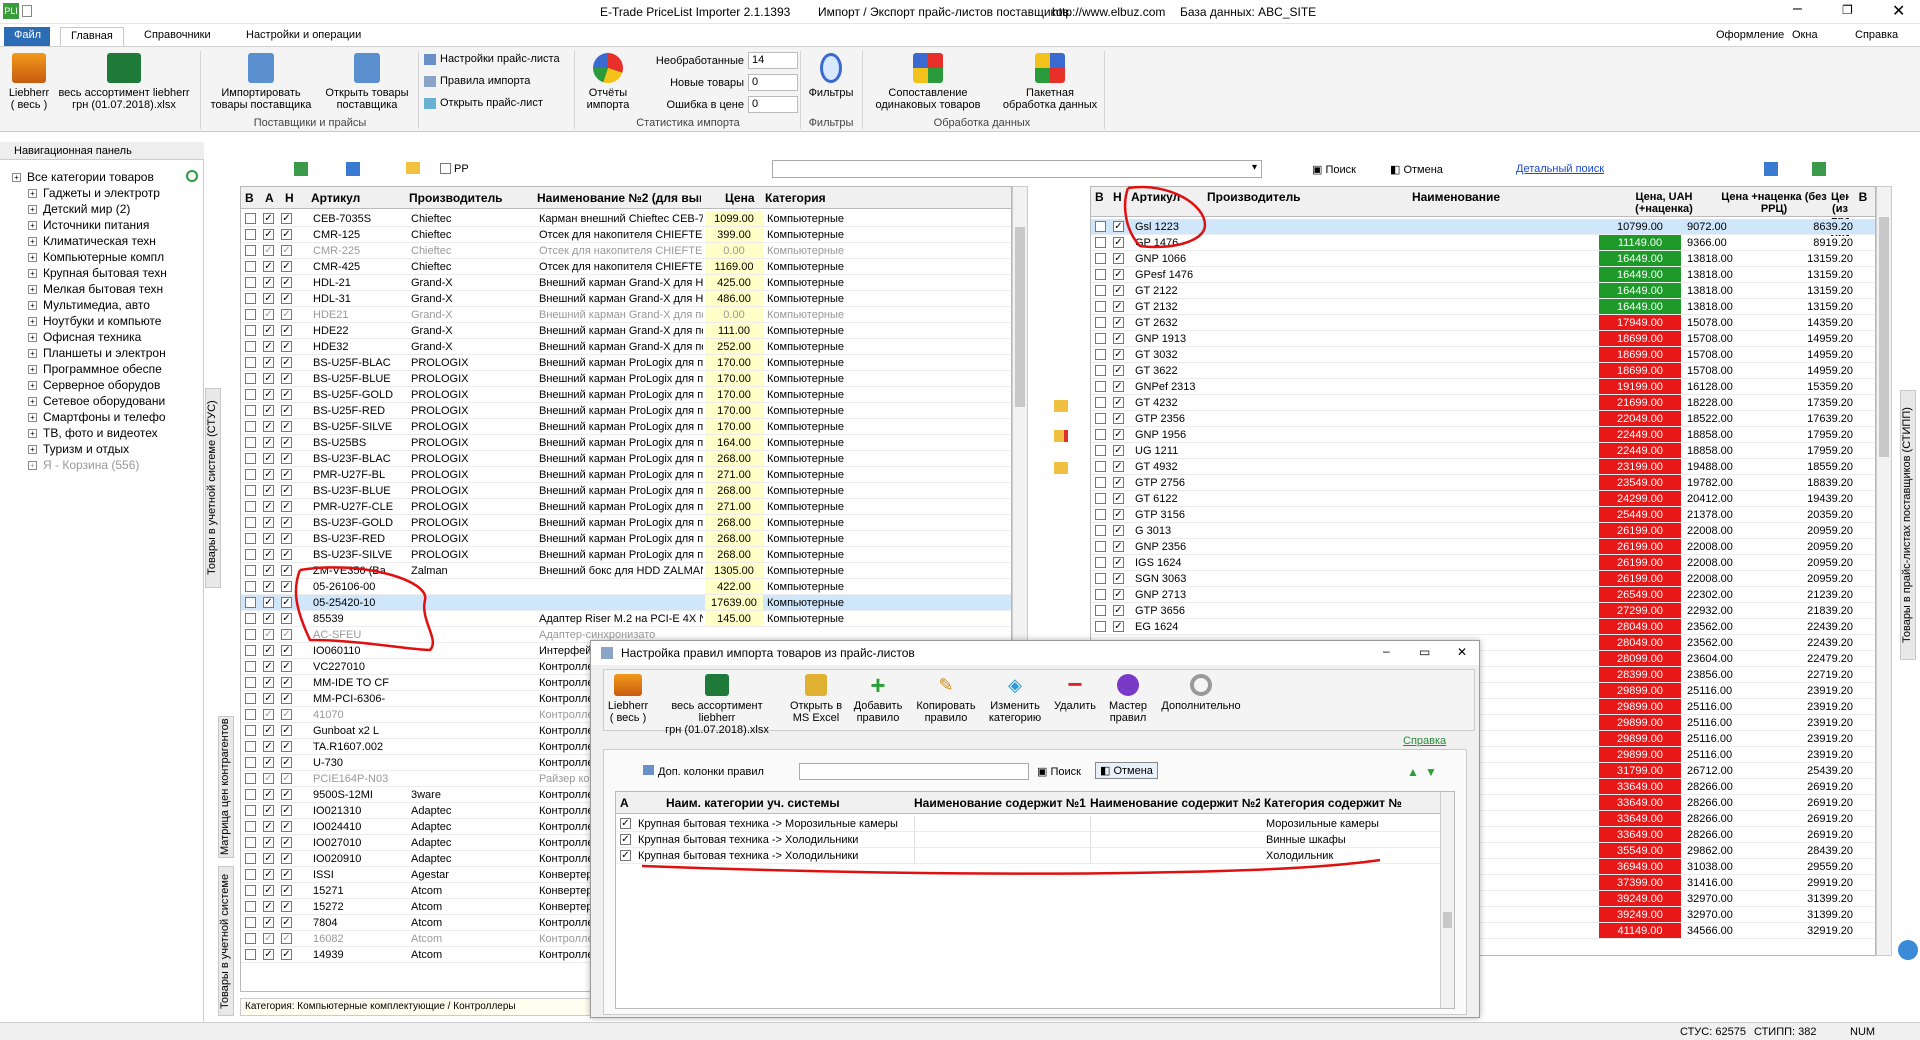 The height and width of the screenshot is (1040, 1920). What do you see at coordinates (192, 176) in the screenshot?
I see `refresh-icon` at bounding box center [192, 176].